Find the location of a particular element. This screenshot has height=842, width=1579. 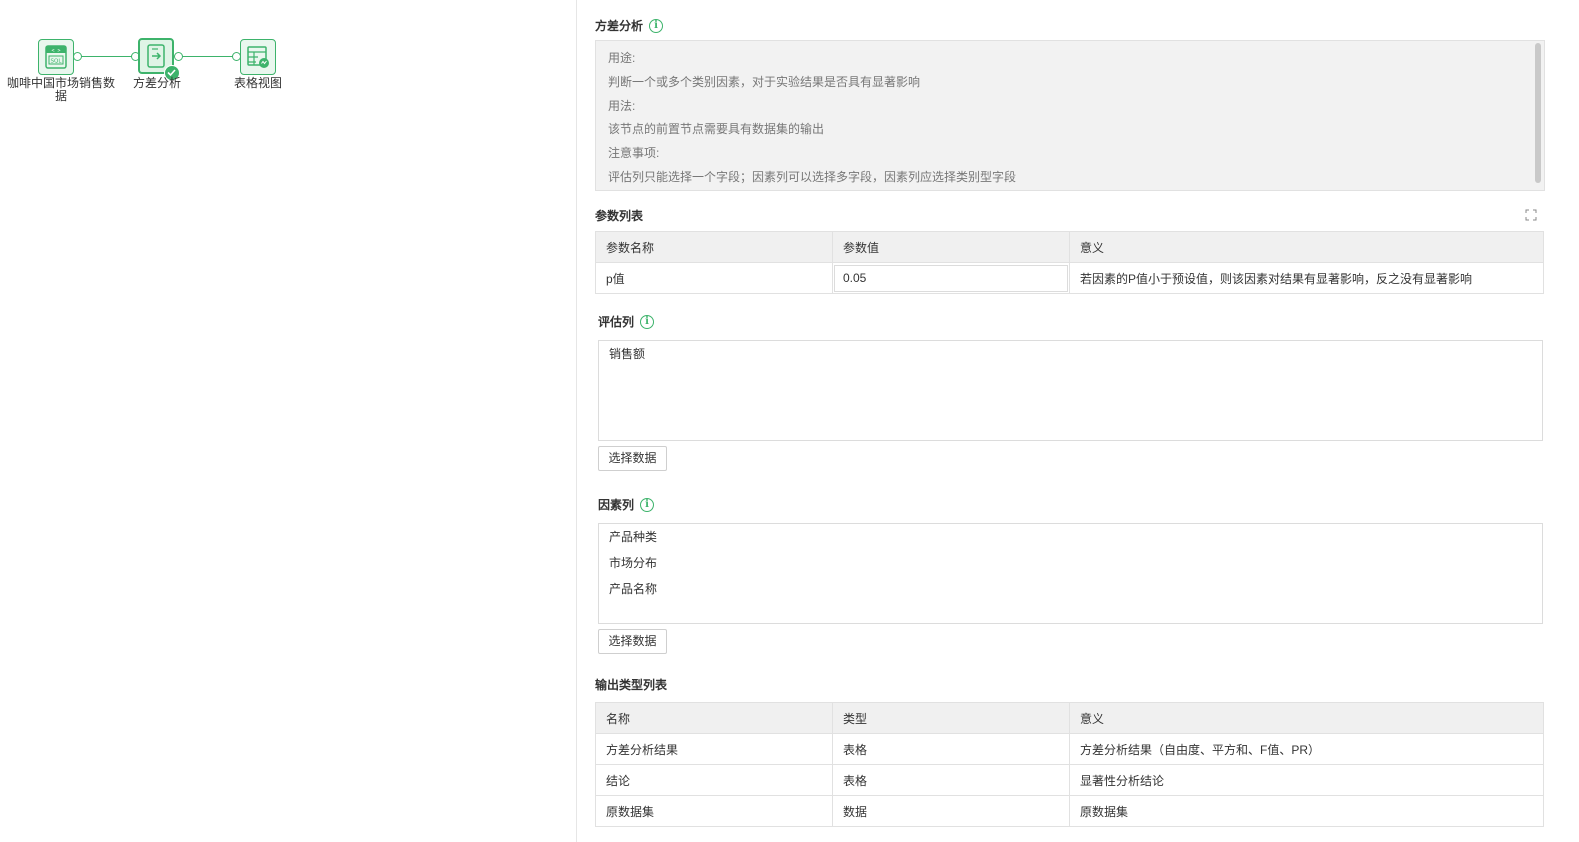

factor-col-title: 因素列 i is located at coordinates (626, 504).